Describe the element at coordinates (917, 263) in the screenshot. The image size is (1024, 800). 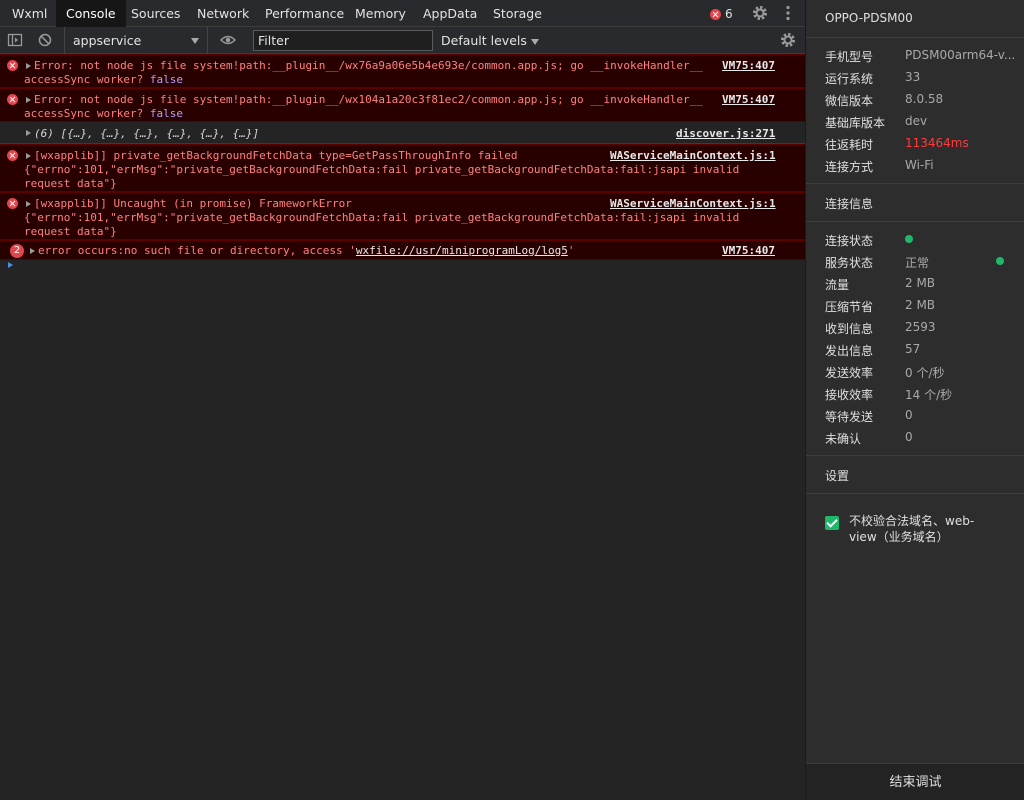
I see `conn-value: 正常` at that location.